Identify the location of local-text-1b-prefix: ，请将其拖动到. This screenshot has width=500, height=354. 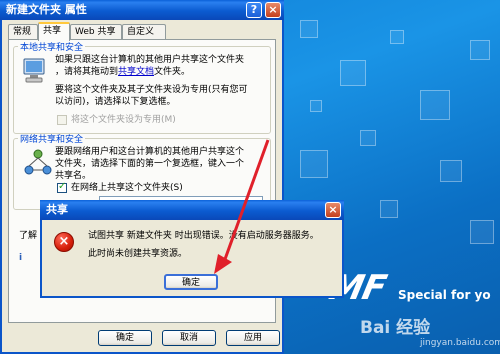
(87, 72).